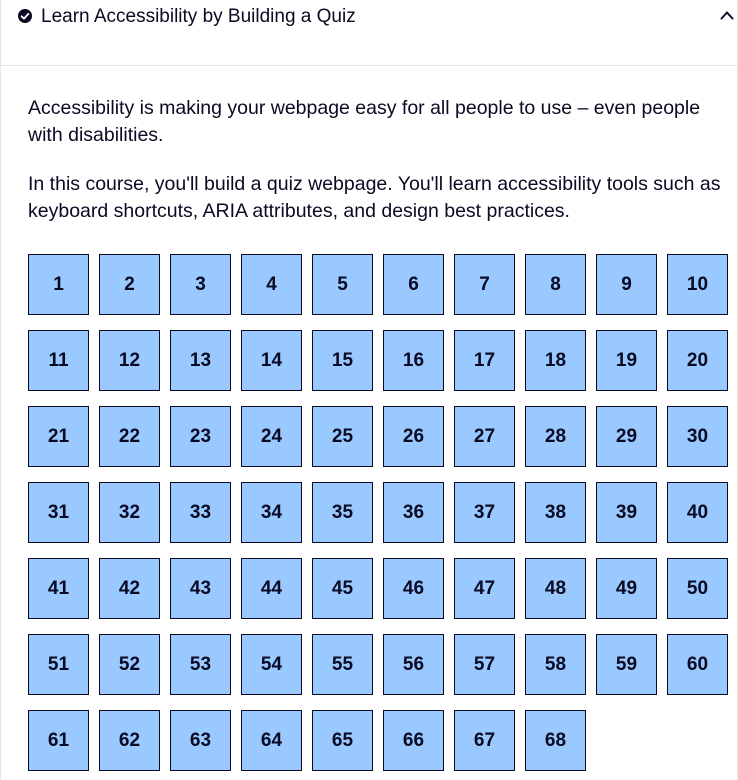  Describe the element at coordinates (271, 588) in the screenshot. I see `step-button: 44` at that location.